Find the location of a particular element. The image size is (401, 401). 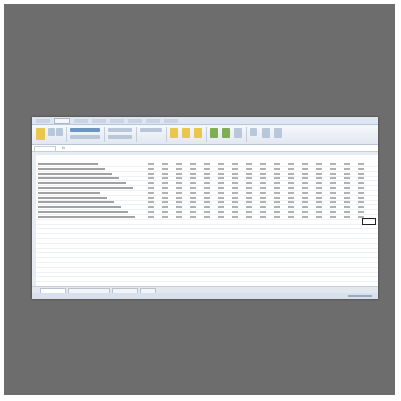

ribbon-tab-data is located at coordinates (135, 121).